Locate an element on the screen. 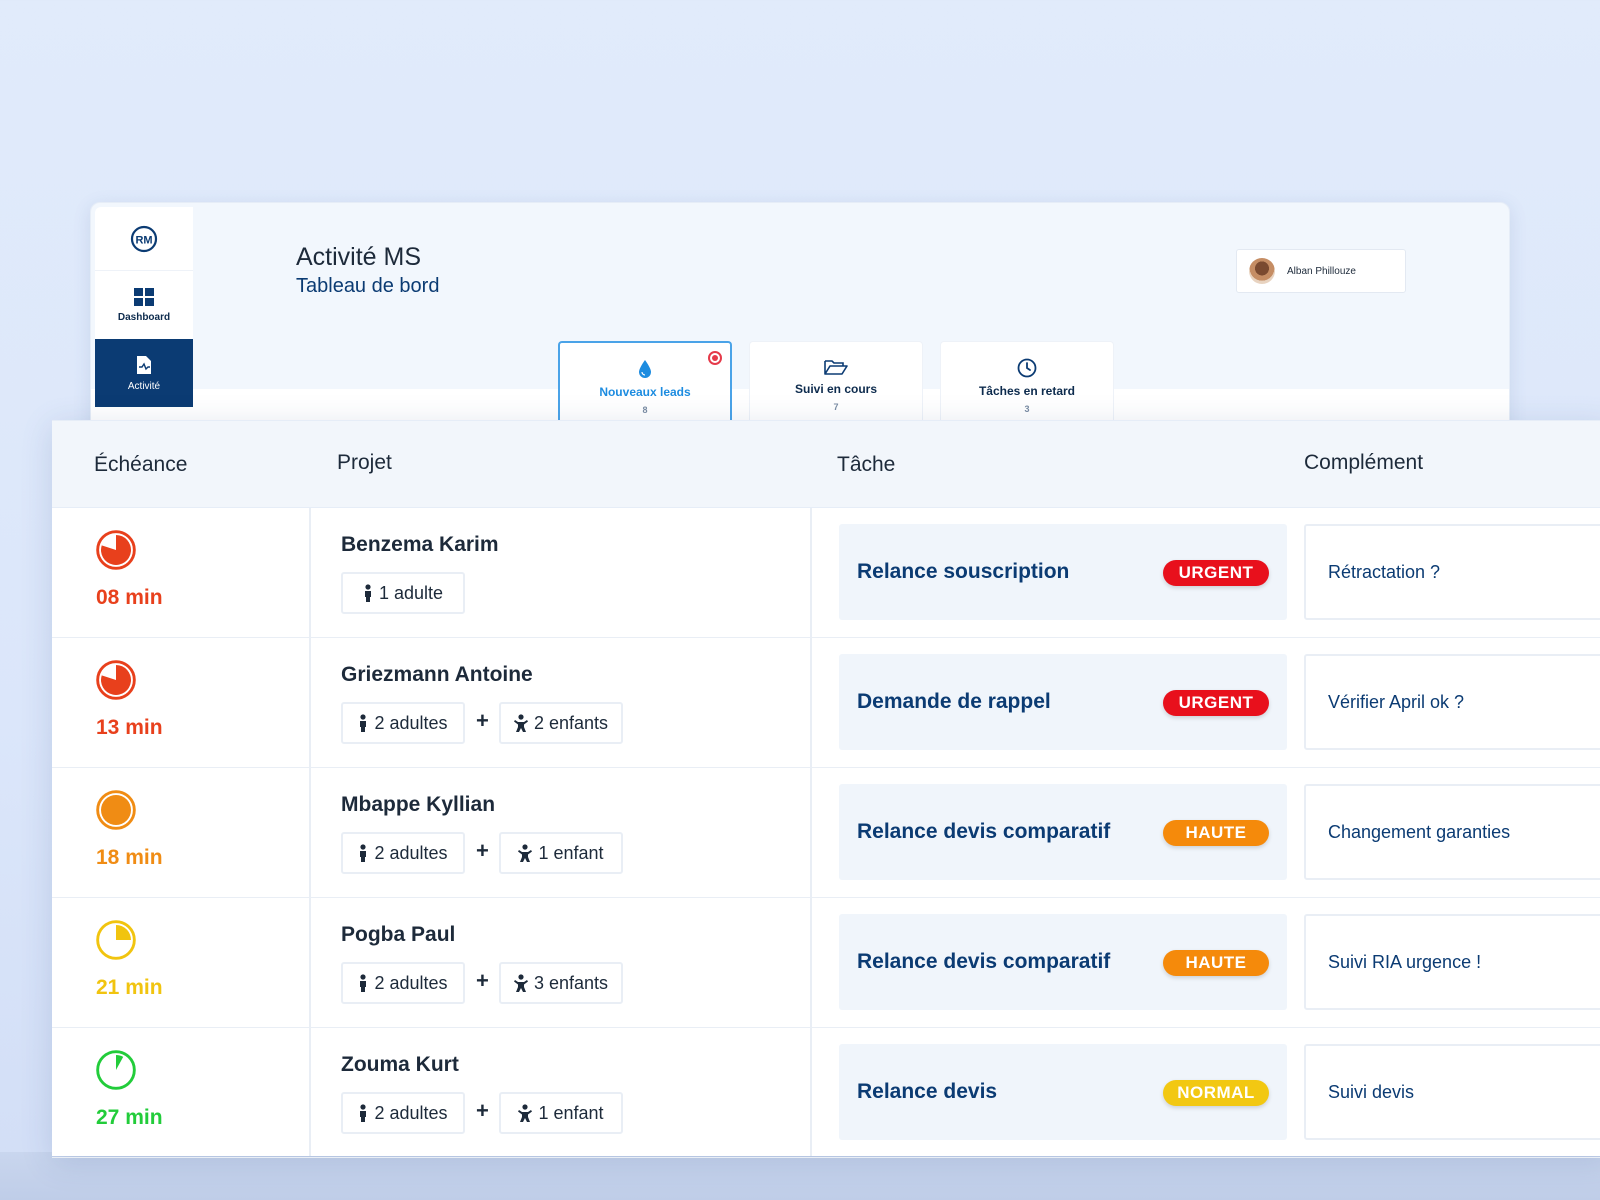  drop-icon is located at coordinates (645, 369).